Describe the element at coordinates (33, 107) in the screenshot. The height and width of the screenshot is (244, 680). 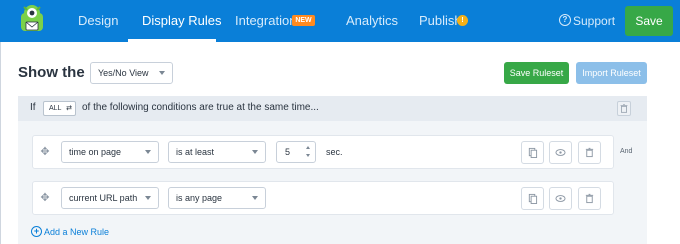
I see `if-label: If` at that location.